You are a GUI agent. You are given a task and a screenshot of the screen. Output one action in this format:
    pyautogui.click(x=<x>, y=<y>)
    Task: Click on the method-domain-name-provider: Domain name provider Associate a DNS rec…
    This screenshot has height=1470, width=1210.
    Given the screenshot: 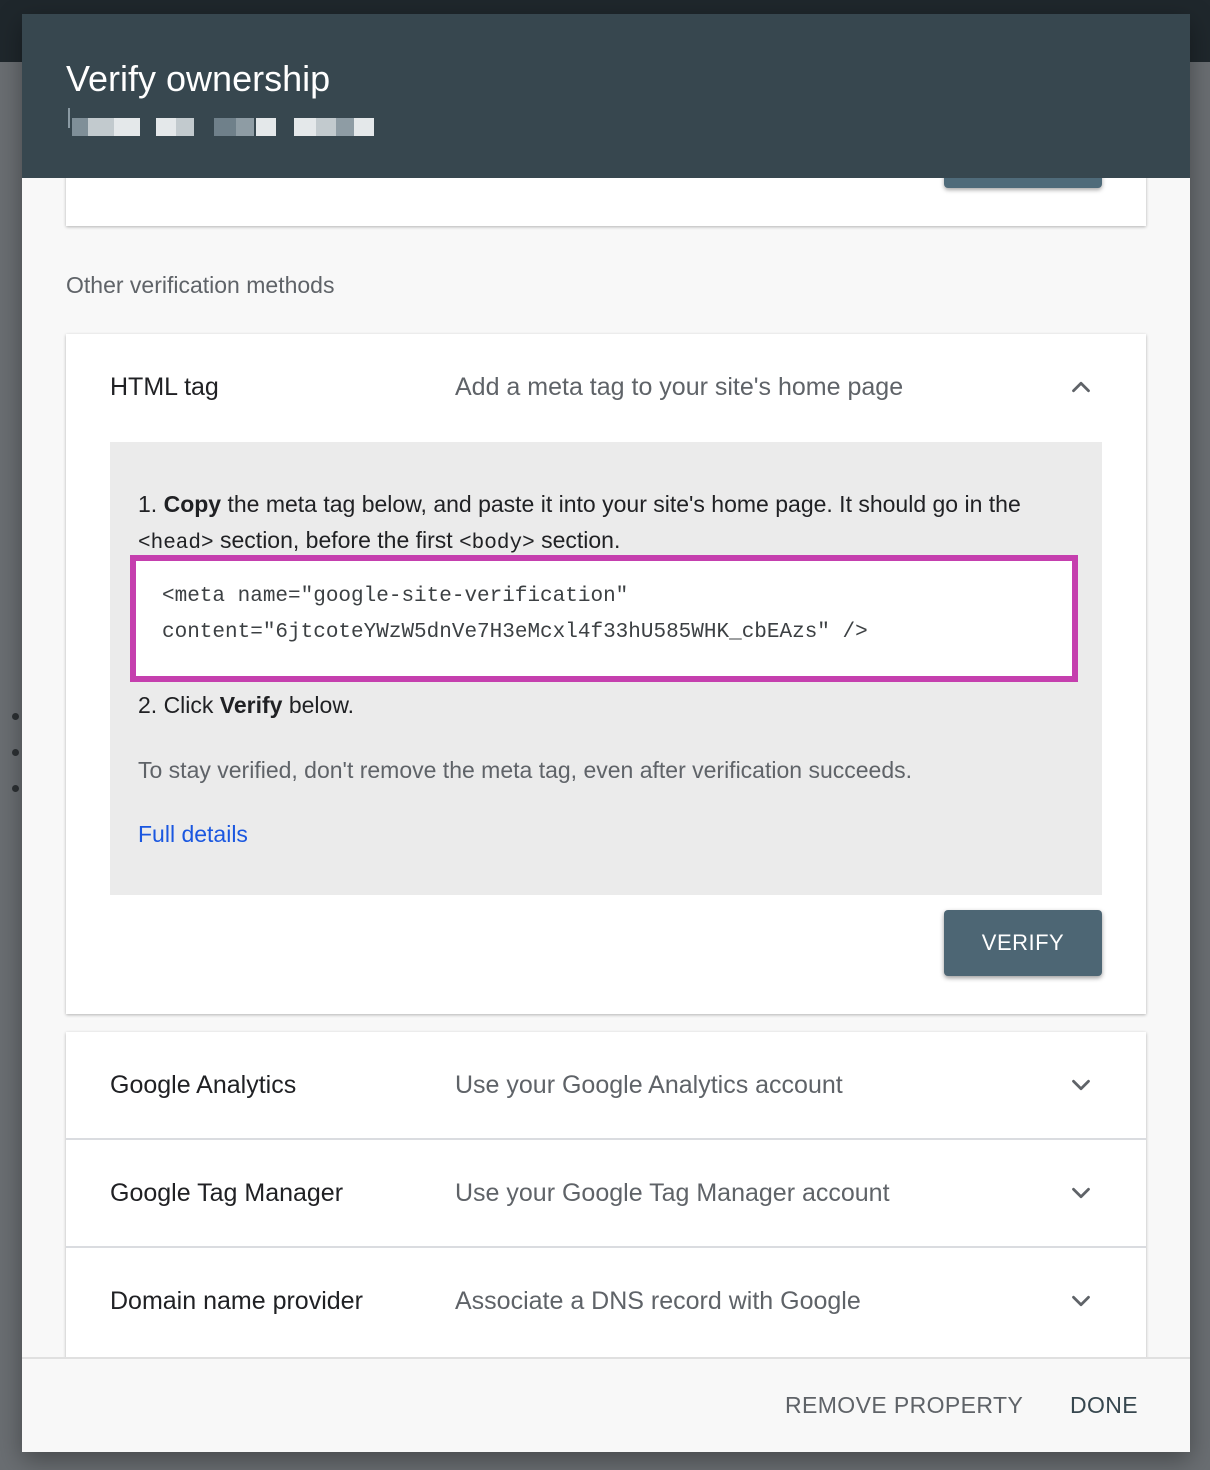 What is the action you would take?
    pyautogui.click(x=606, y=1301)
    